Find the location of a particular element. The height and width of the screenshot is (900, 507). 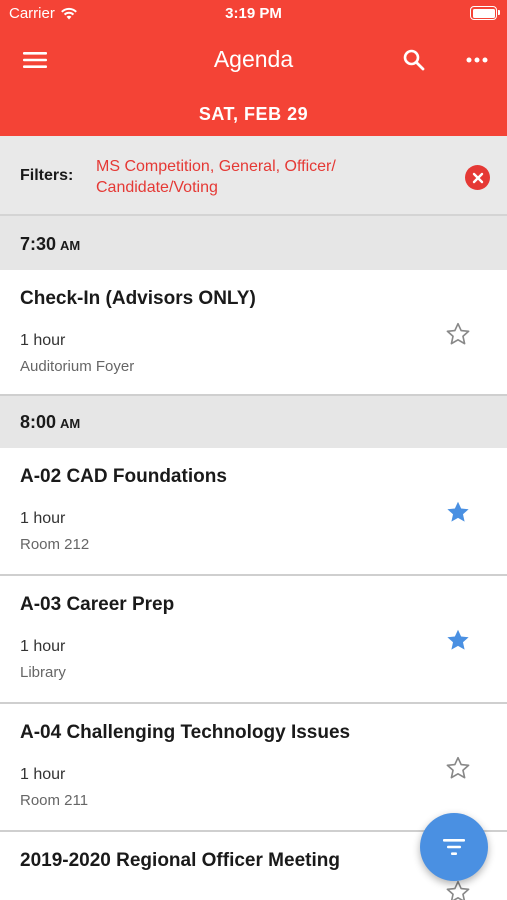

clear-circle-icon is located at coordinates (477, 177).